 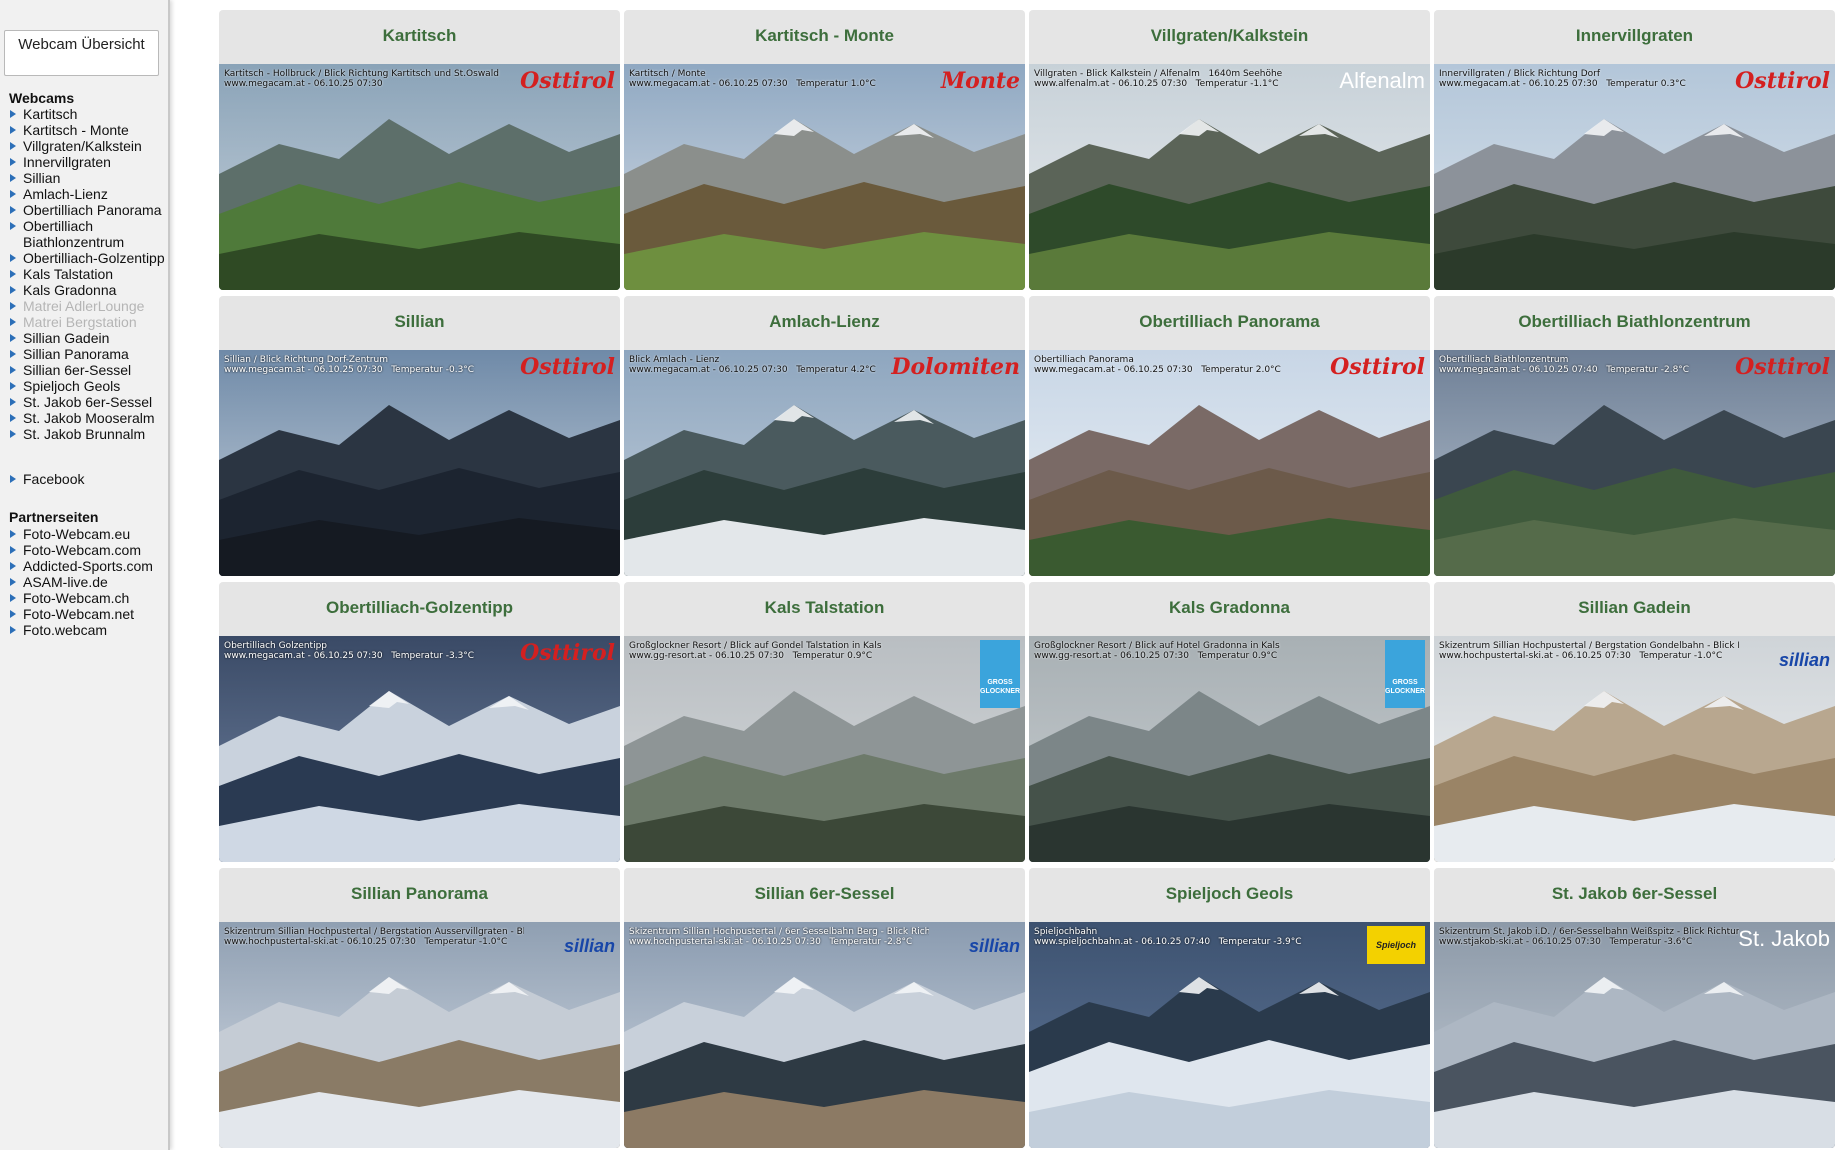 I want to click on partners-heading: Partnerseiten, so click(x=54, y=517).